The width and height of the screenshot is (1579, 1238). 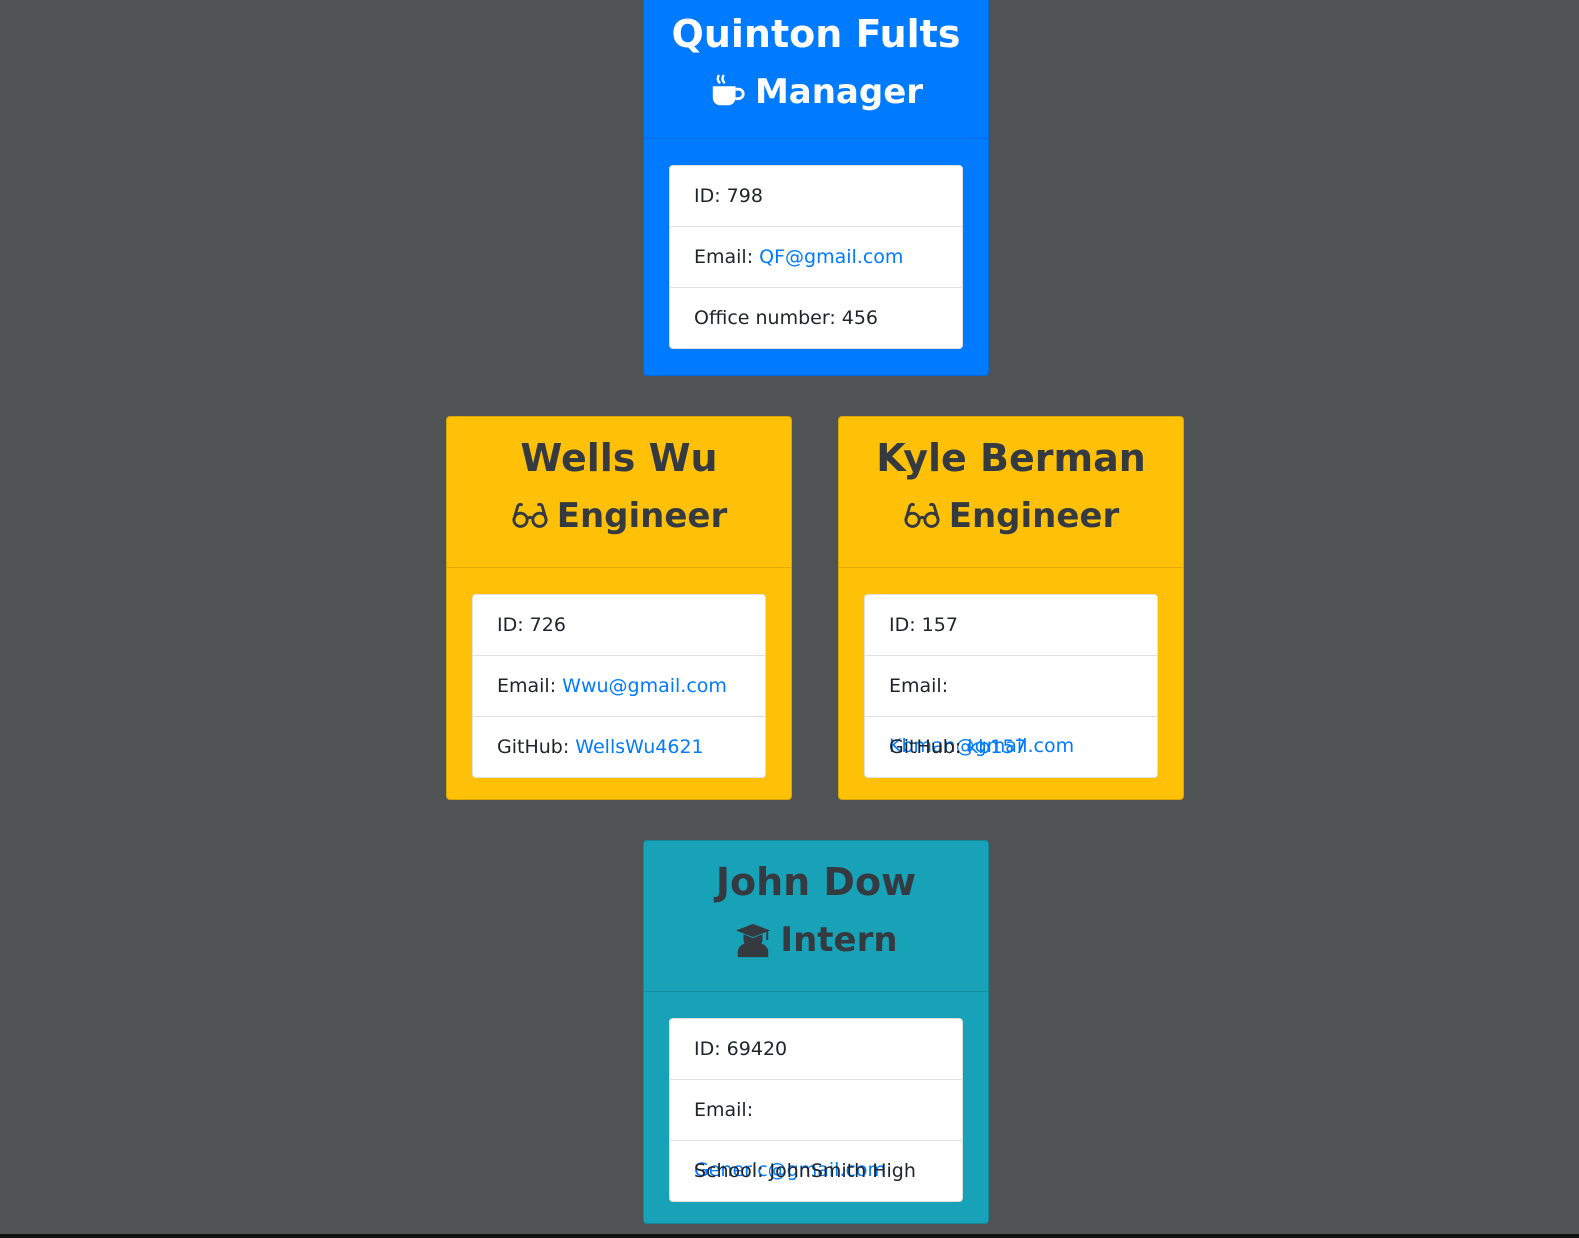 I want to click on manager-role: Manager, so click(x=816, y=92).